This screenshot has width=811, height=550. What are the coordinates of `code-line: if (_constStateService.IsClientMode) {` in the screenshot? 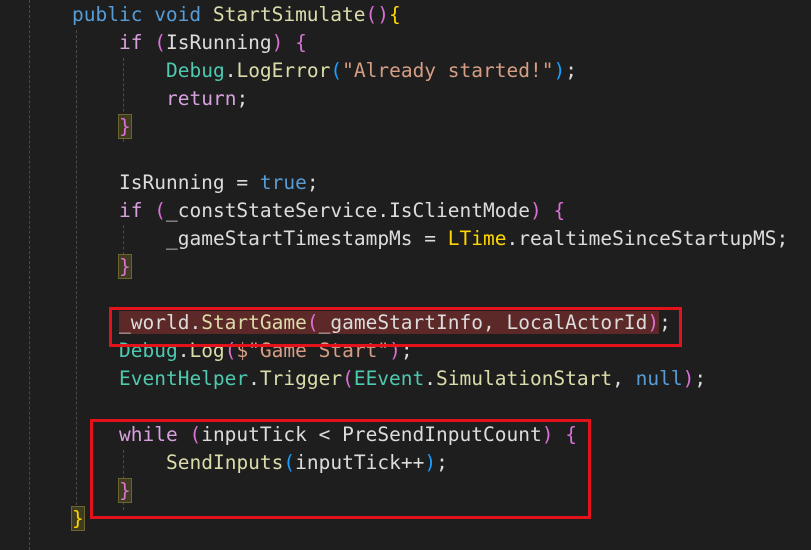 It's located at (342, 211).